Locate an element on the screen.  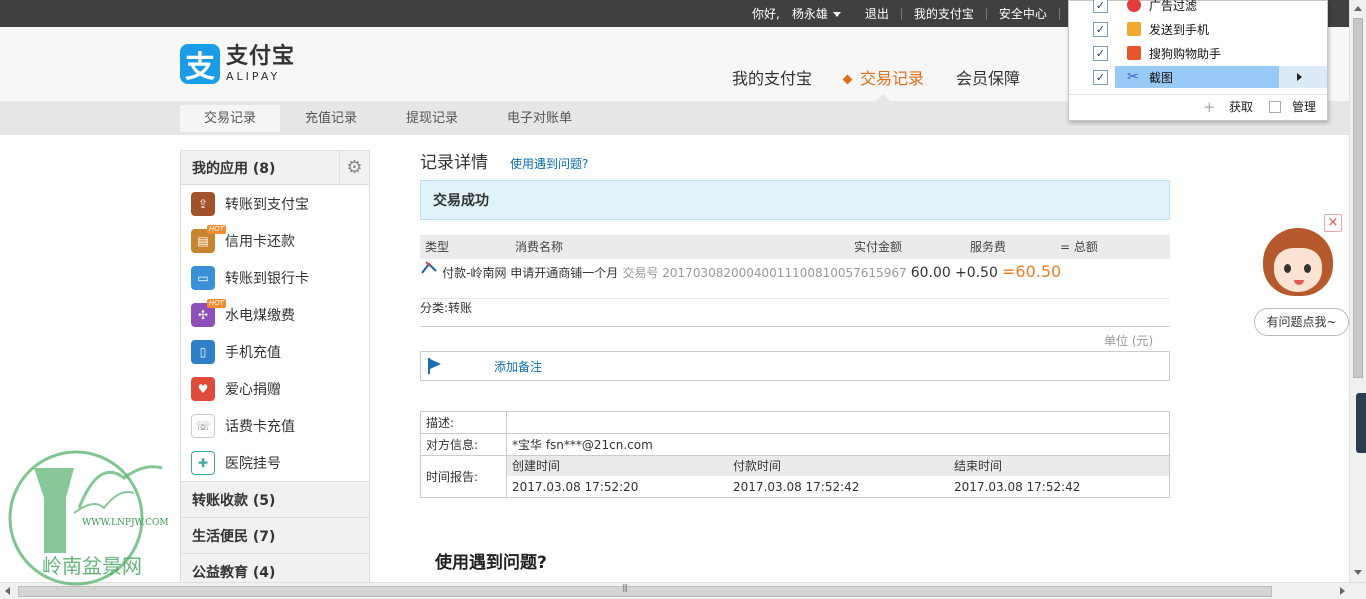
app-donation: ♥ 爱心捐赠 is located at coordinates (275, 388).